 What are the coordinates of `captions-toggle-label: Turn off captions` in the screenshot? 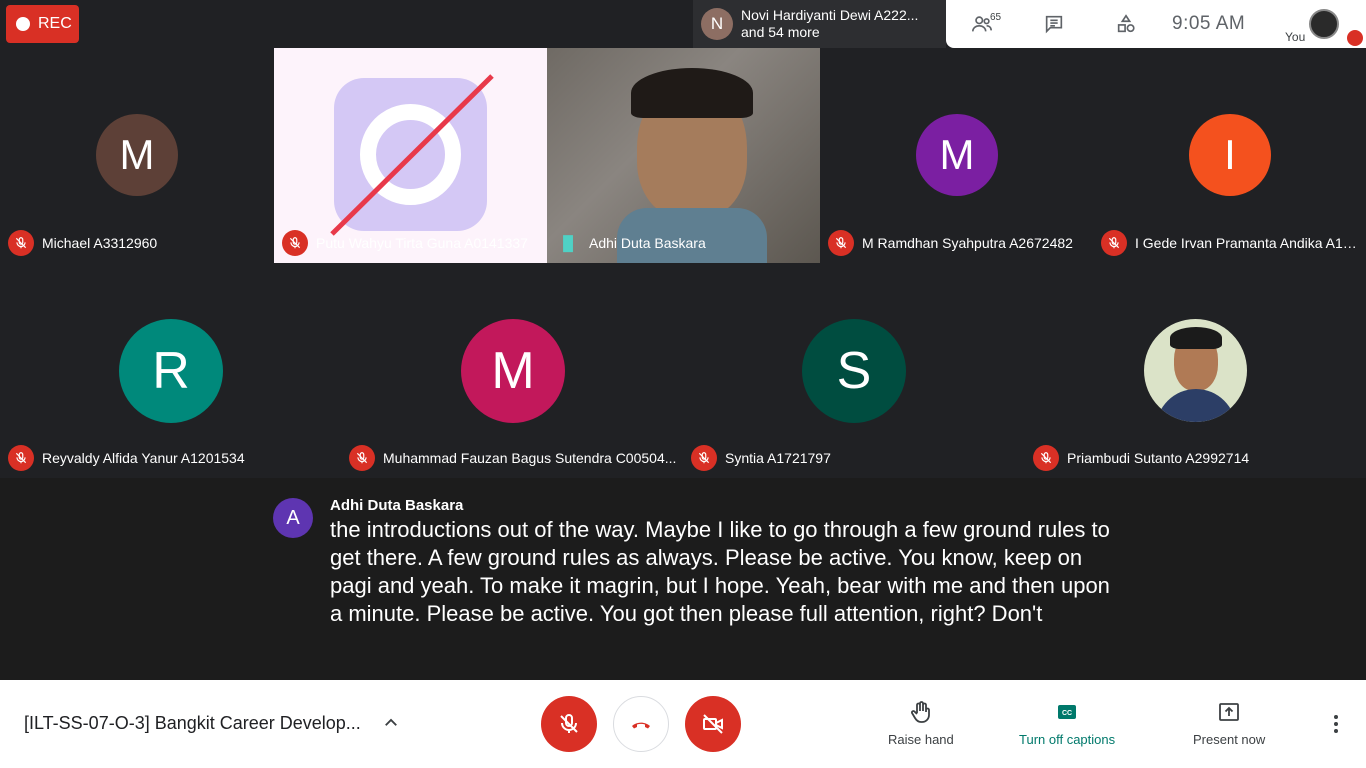 It's located at (1067, 739).